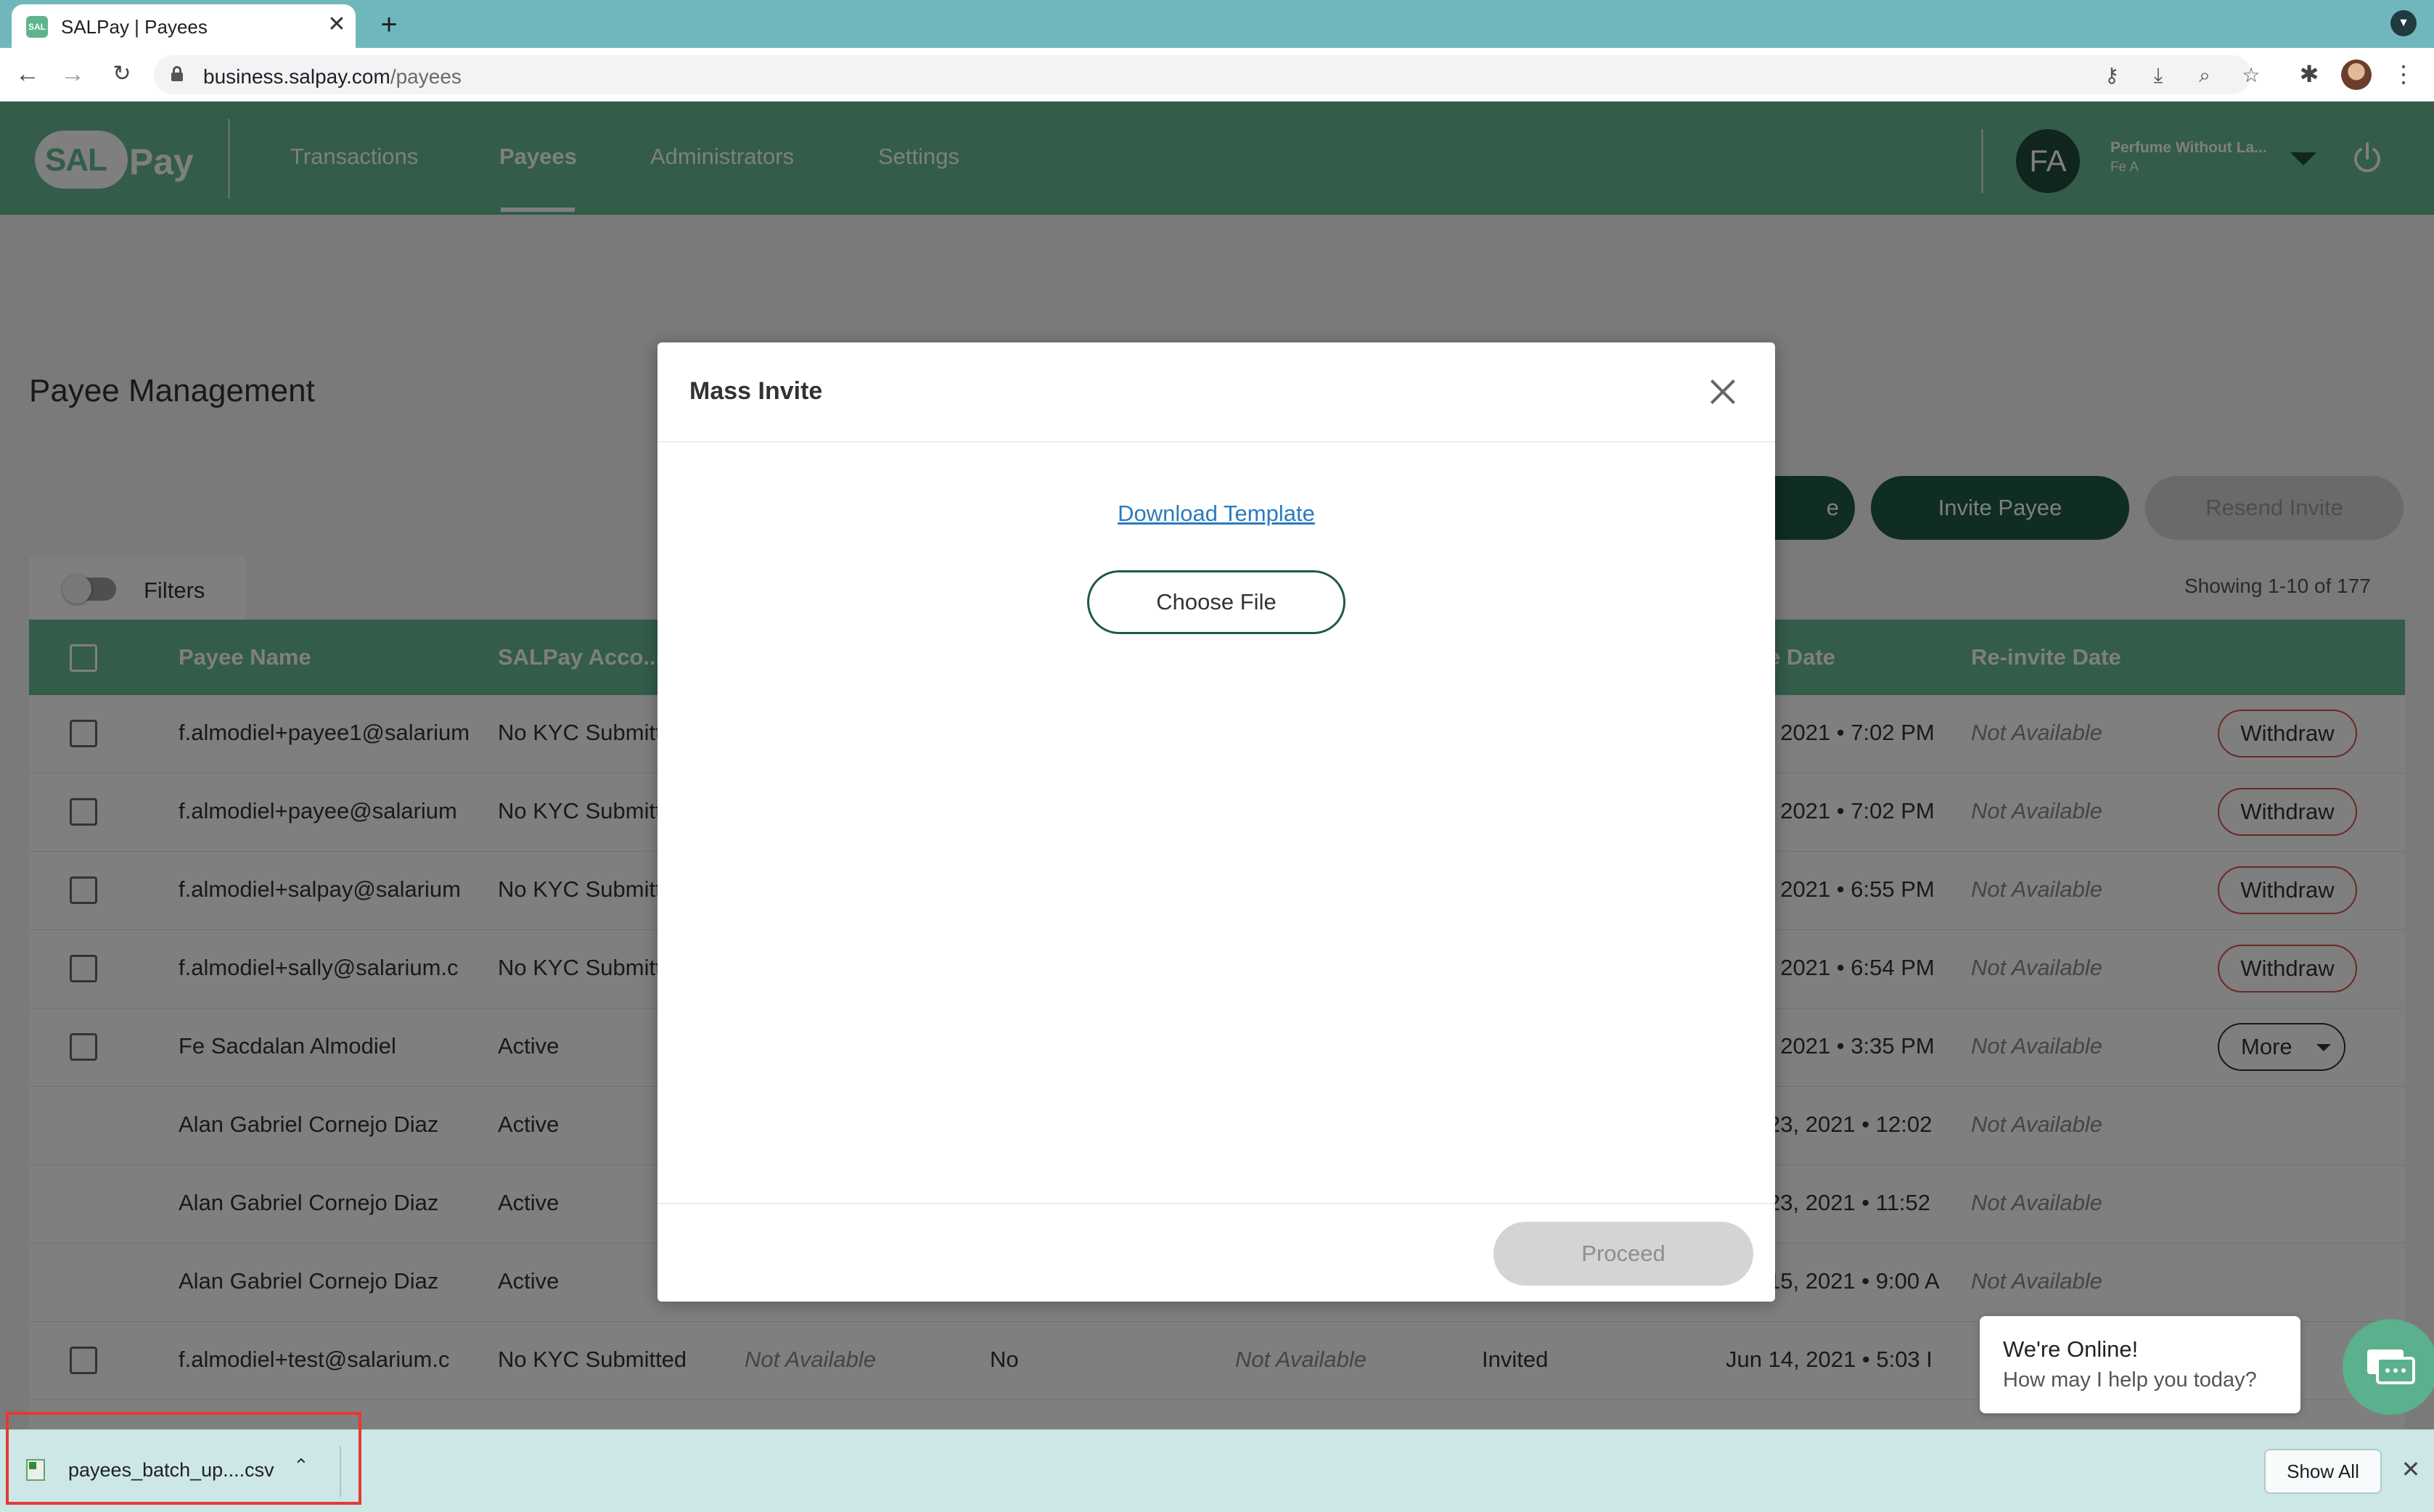 The width and height of the screenshot is (2434, 1512). Describe the element at coordinates (756, 391) in the screenshot. I see `modal-title: Mass Invite` at that location.